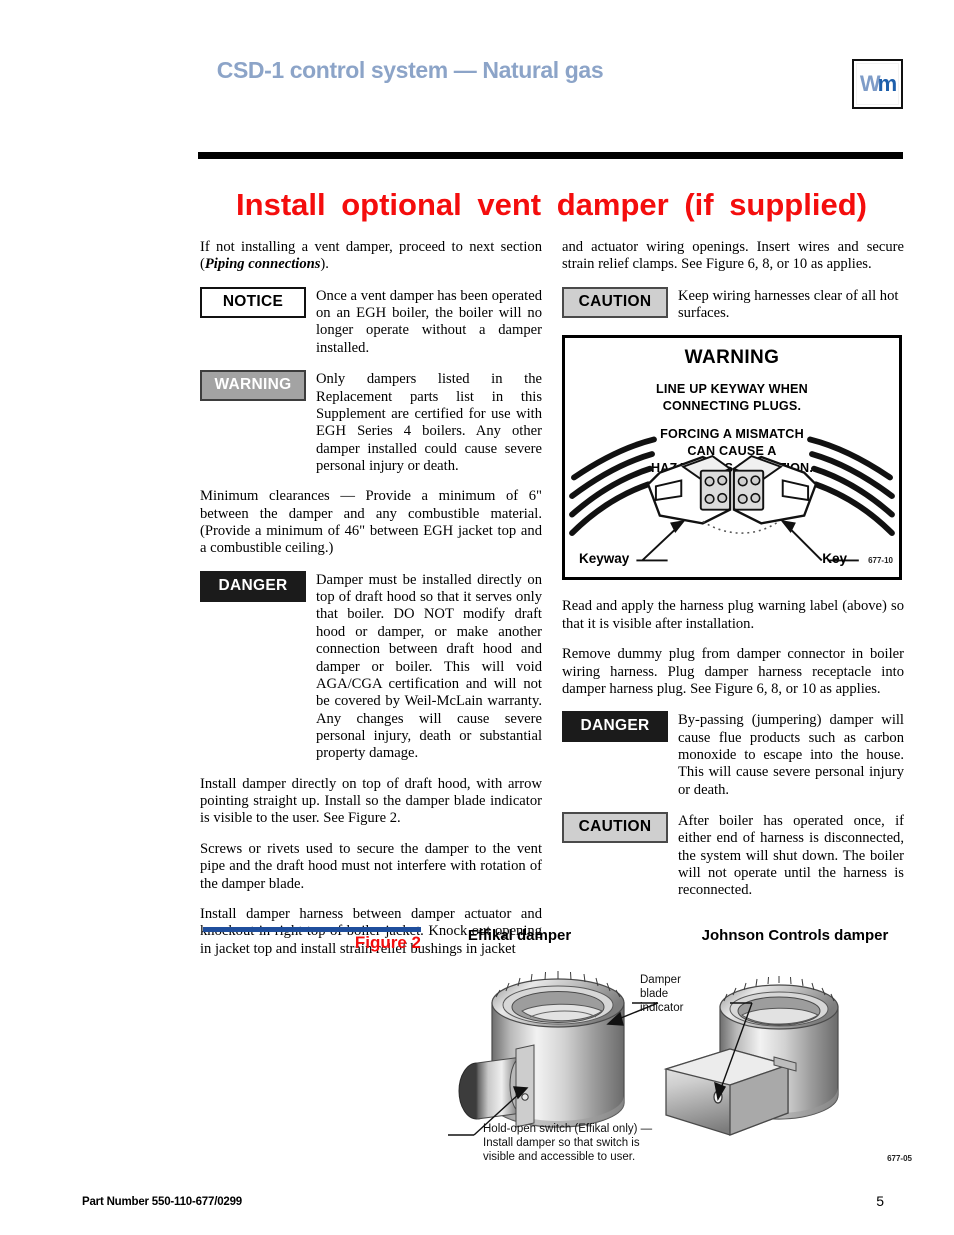 The width and height of the screenshot is (954, 1235). What do you see at coordinates (834, 559) in the screenshot?
I see `key-label: Key` at bounding box center [834, 559].